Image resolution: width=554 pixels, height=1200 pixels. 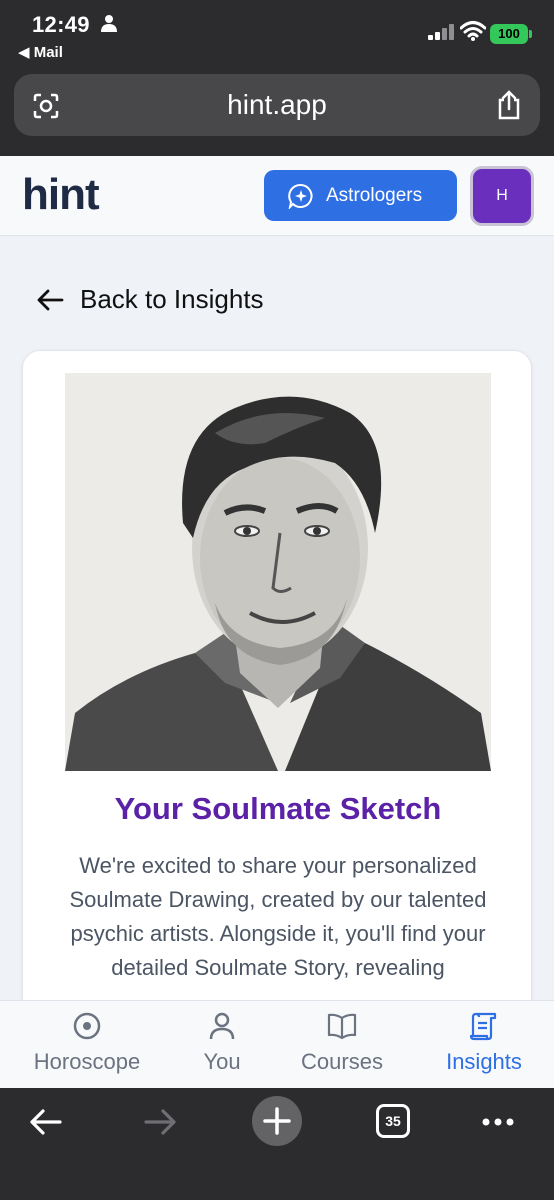 I want to click on horoscope-icon, so click(x=87, y=1026).